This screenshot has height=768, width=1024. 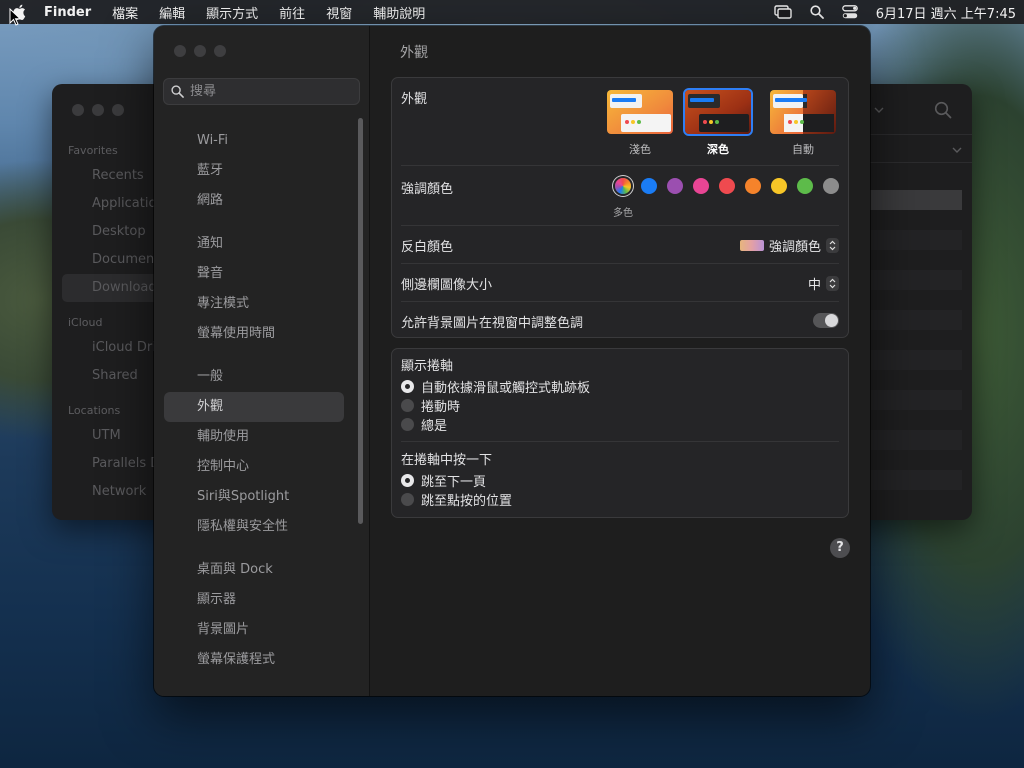 What do you see at coordinates (434, 426) in the screenshot?
I see `radio-label: 總是` at bounding box center [434, 426].